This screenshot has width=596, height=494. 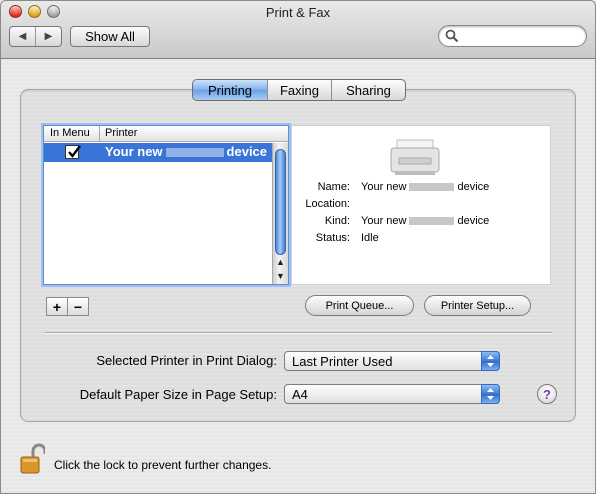 What do you see at coordinates (32, 459) in the screenshot?
I see `lock-icon` at bounding box center [32, 459].